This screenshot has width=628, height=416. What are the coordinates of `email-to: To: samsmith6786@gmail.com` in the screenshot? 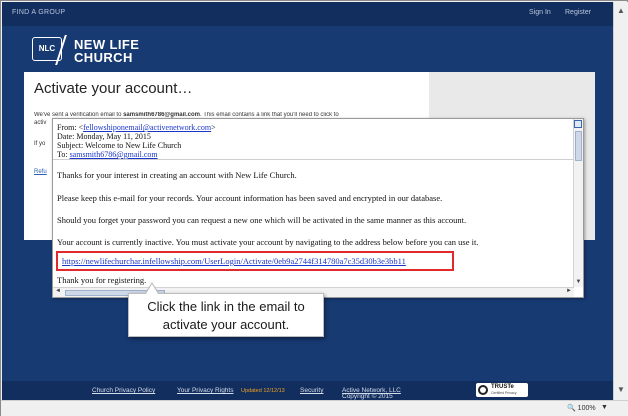 It's located at (136, 154).